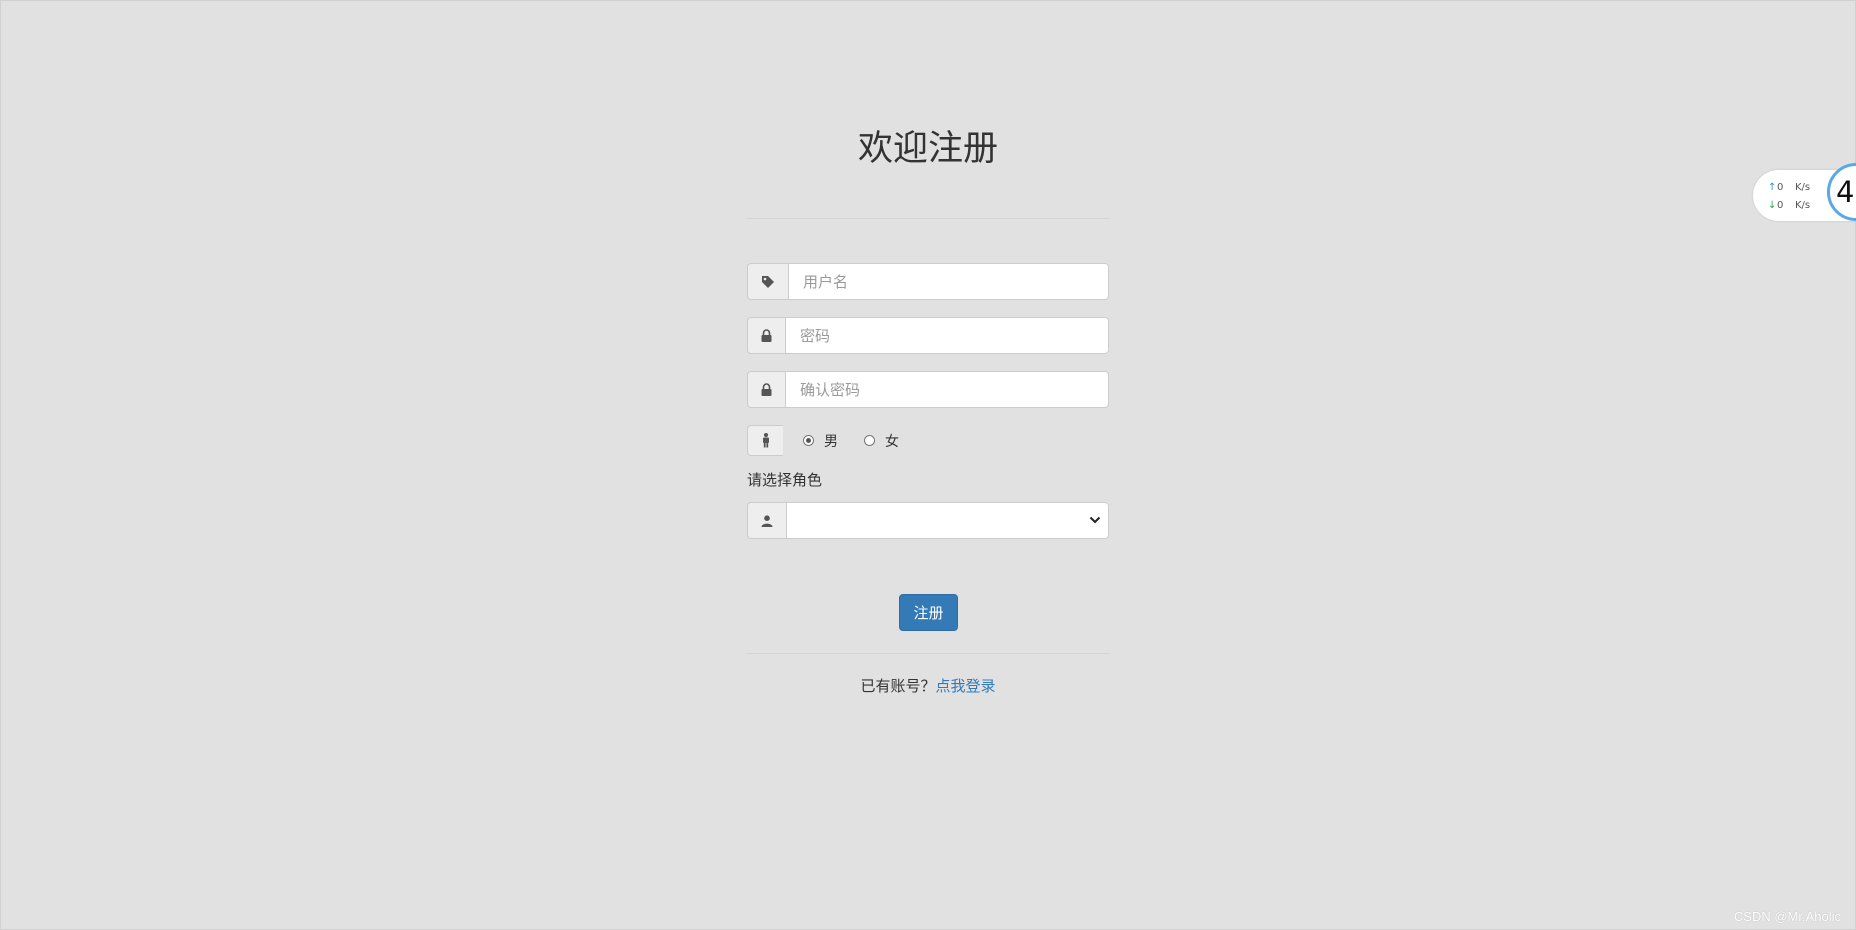 This screenshot has width=1856, height=930. What do you see at coordinates (1846, 192) in the screenshot?
I see `memory-usage-value: 41` at bounding box center [1846, 192].